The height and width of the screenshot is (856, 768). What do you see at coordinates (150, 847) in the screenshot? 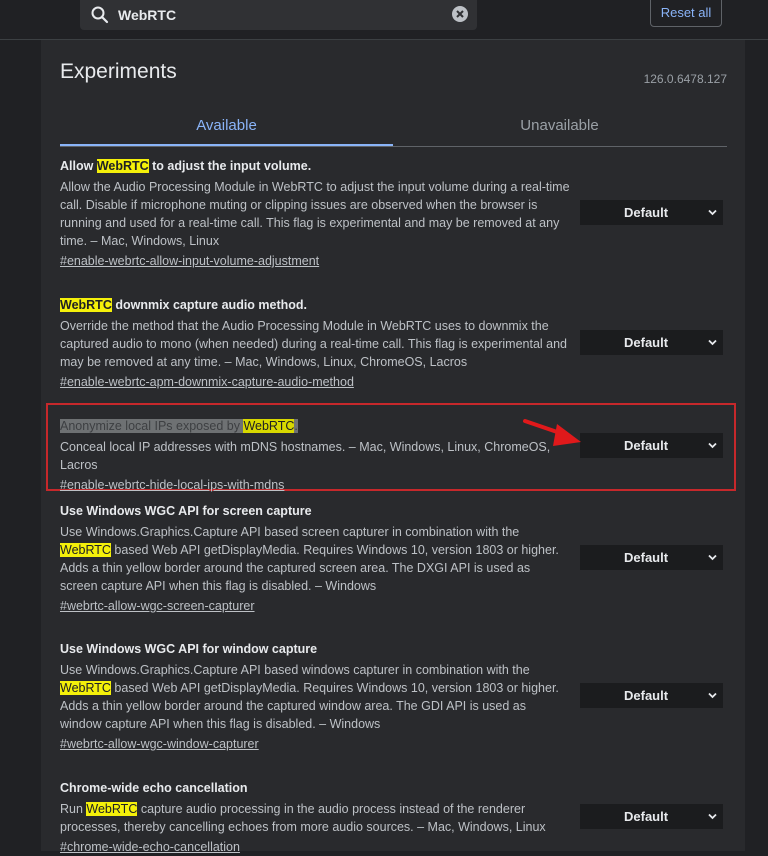
I see `flag-link: #chrome-wide-echo-cancellation` at bounding box center [150, 847].